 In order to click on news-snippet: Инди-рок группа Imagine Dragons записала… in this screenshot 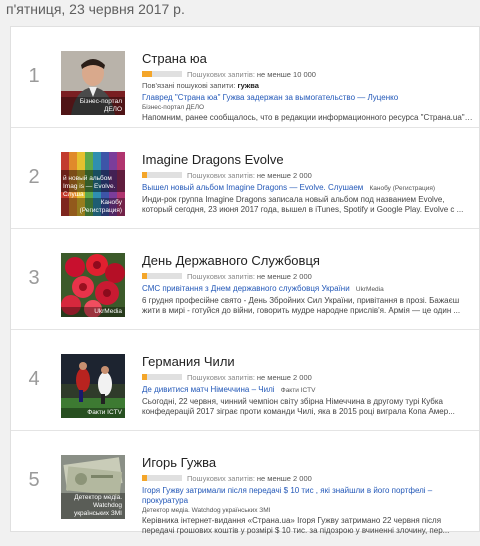, I will do `click(303, 204)`.